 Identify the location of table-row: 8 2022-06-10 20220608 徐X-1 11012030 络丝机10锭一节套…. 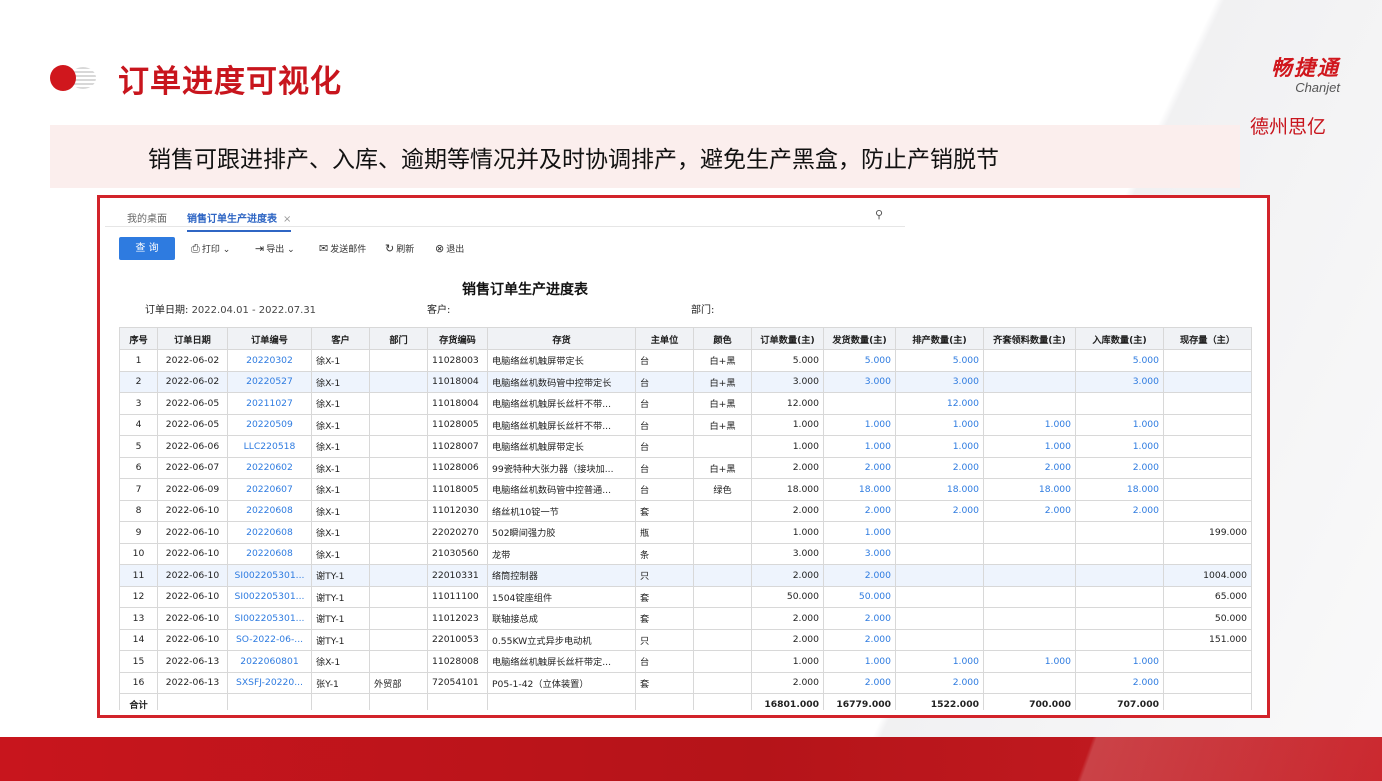
(685, 510).